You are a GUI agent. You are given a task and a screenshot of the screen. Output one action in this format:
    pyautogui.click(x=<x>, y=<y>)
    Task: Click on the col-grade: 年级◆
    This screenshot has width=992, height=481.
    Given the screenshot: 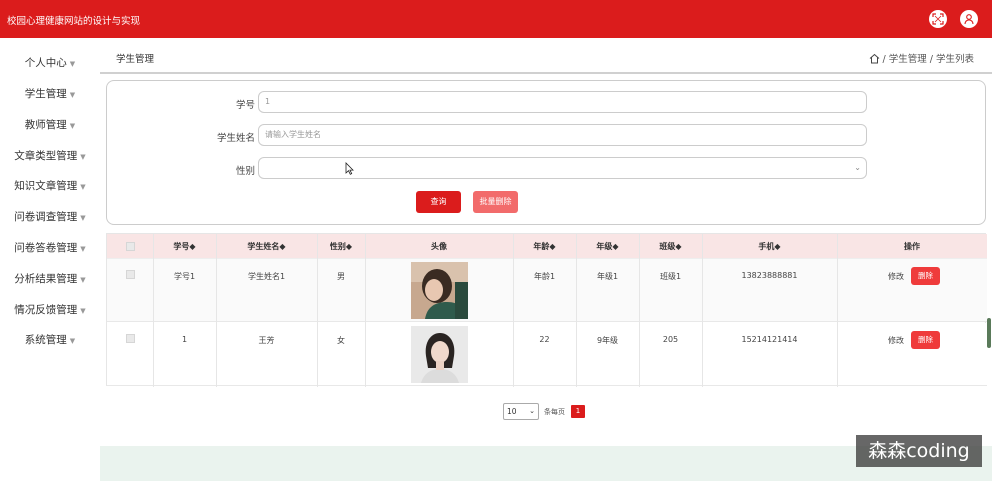 What is the action you would take?
    pyautogui.click(x=607, y=246)
    